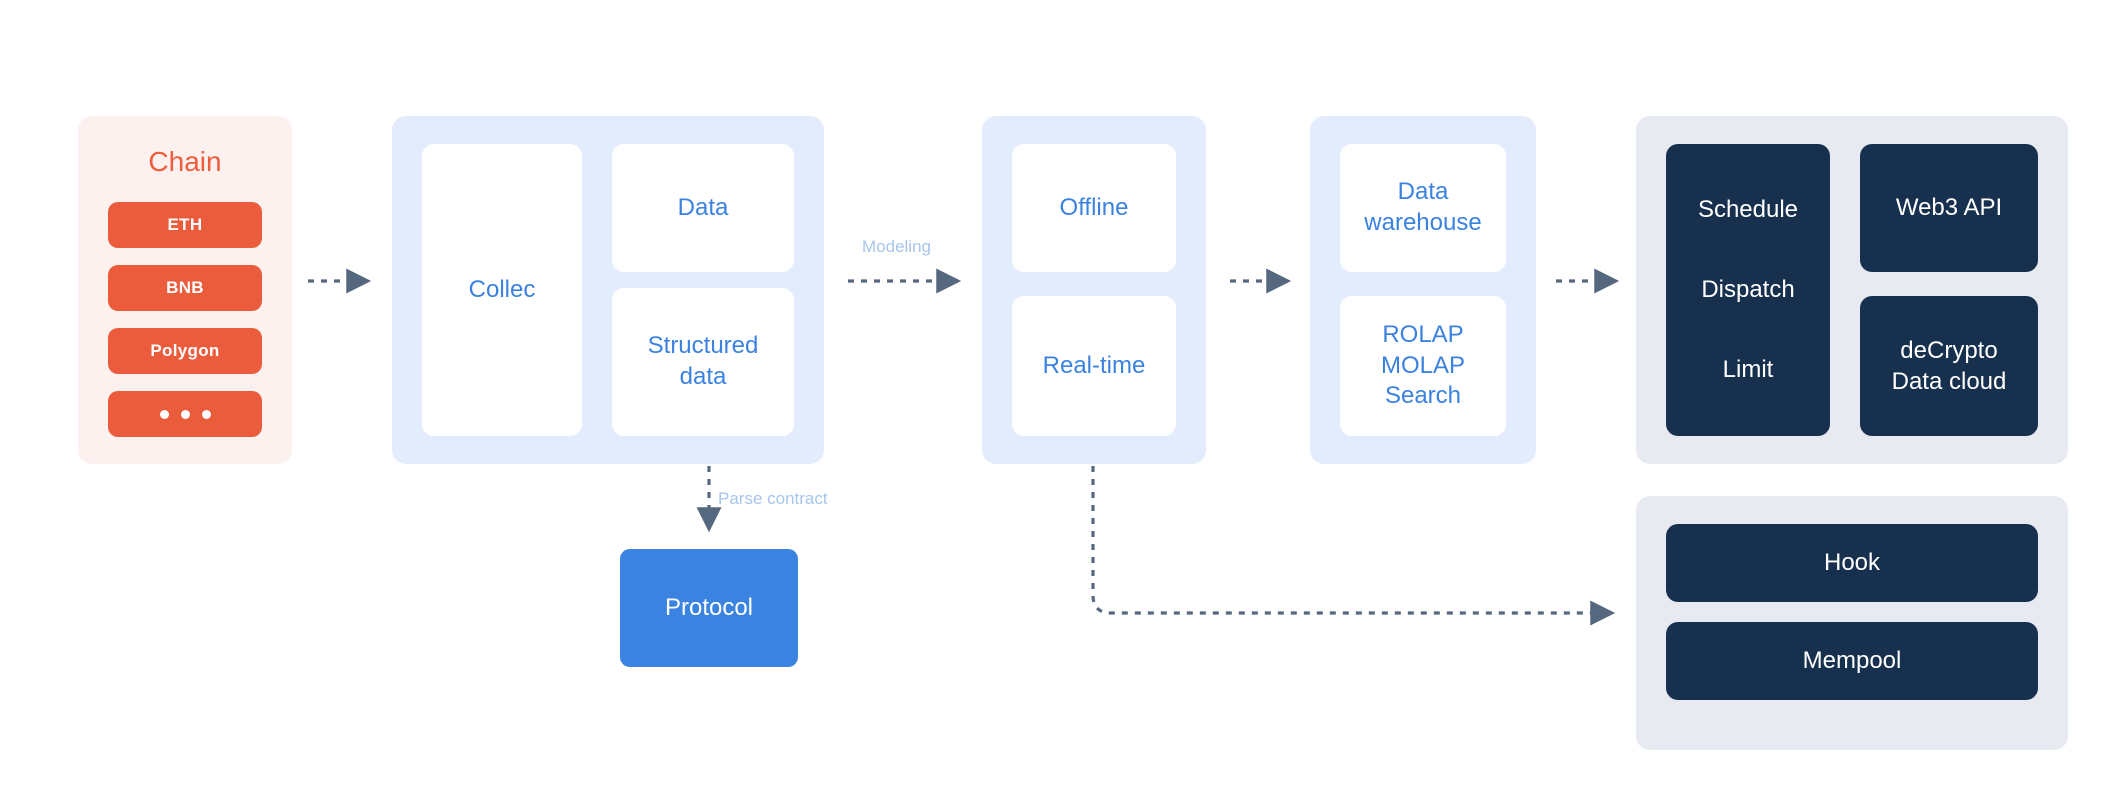 The height and width of the screenshot is (807, 2110). I want to click on collect-structured-label: Structured data, so click(703, 361).